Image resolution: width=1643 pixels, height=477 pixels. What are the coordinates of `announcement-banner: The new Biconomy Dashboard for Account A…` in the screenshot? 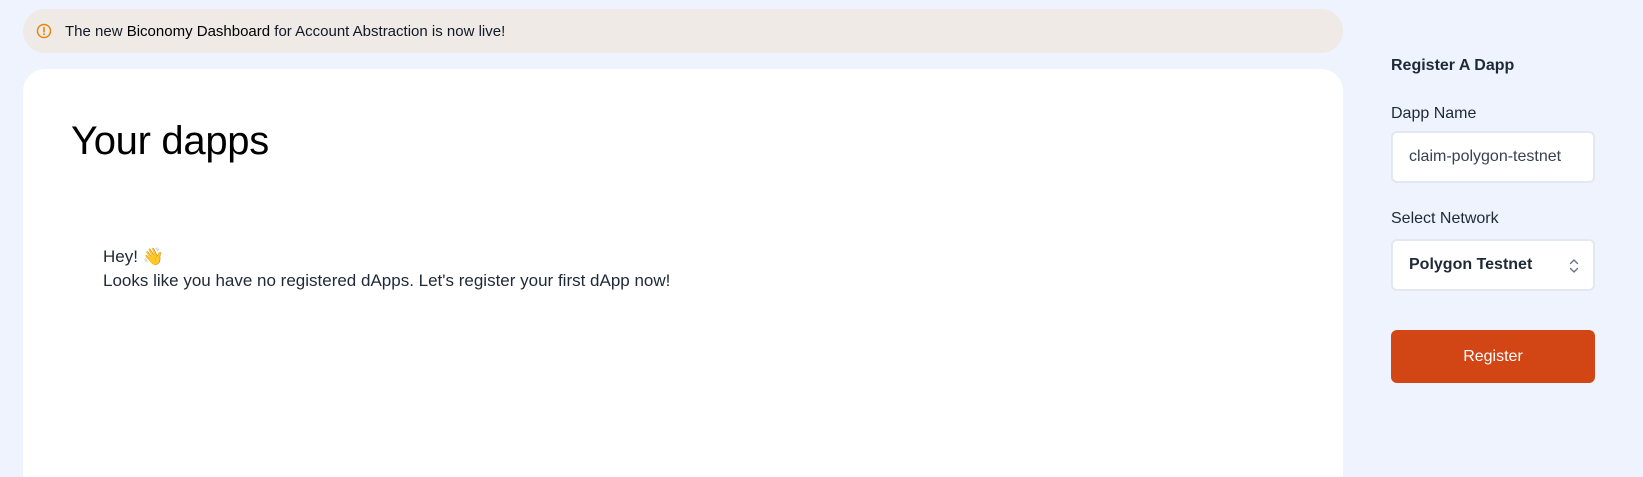 It's located at (683, 31).